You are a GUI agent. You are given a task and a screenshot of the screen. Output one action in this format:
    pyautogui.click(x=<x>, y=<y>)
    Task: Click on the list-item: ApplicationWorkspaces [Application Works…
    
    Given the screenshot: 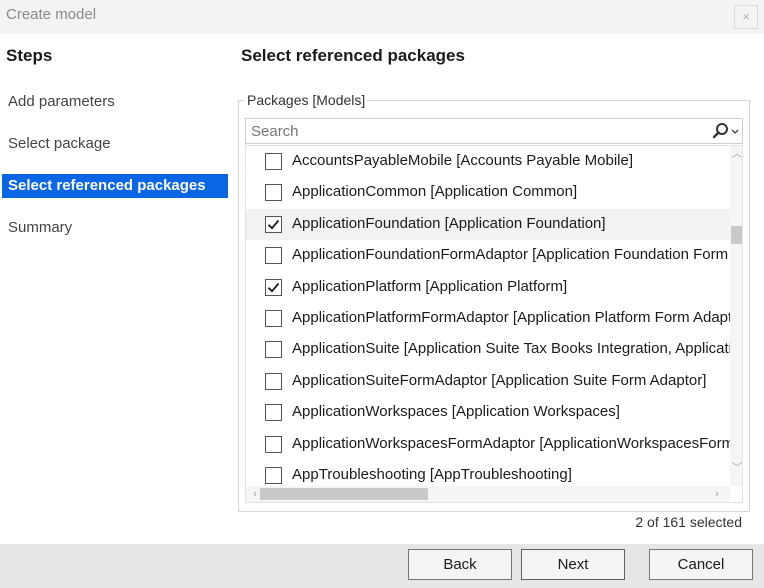 What is the action you would take?
    pyautogui.click(x=488, y=412)
    